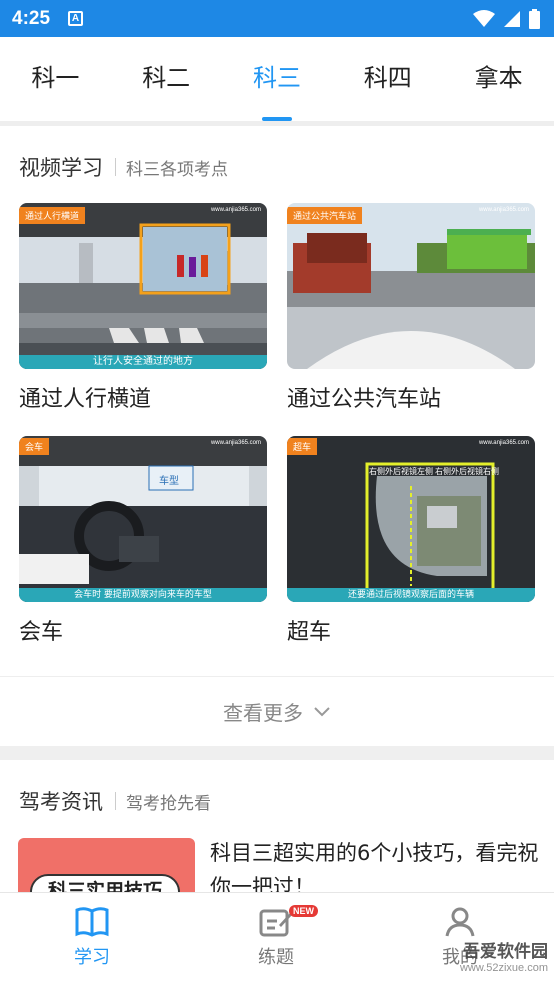 The width and height of the screenshot is (554, 984). I want to click on status-time: 4:25, so click(31, 18).